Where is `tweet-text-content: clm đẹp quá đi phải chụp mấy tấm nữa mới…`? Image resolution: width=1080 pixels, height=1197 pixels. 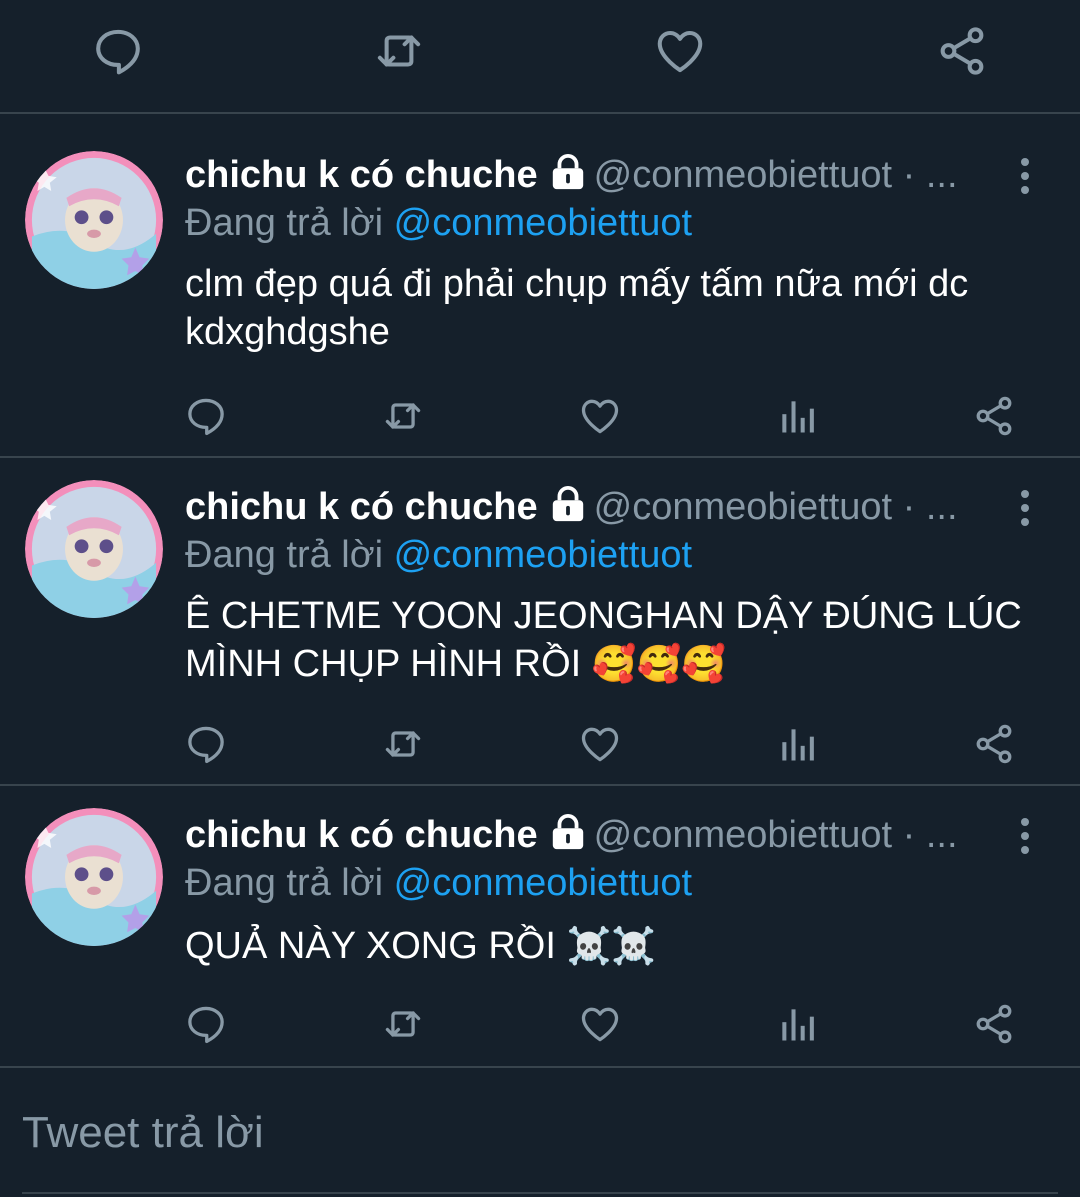
tweet-text-content: clm đẹp quá đi phải chụp mấy tấm nữa mới… is located at coordinates (577, 308).